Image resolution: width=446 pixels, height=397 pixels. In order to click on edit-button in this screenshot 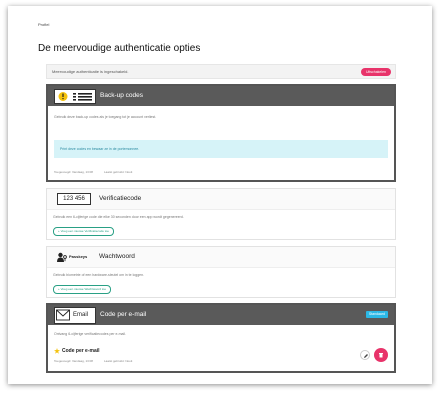, I will do `click(365, 355)`.